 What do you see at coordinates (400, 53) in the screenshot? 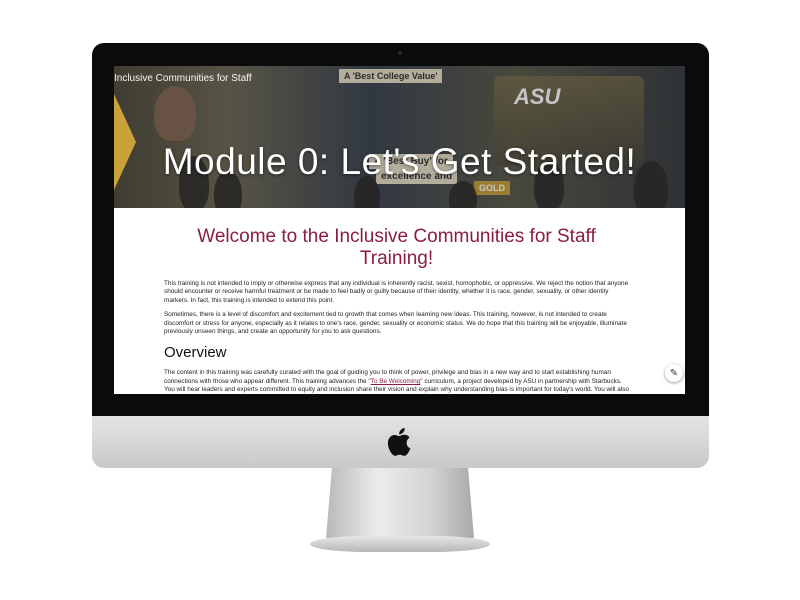
I see `camera-dot` at bounding box center [400, 53].